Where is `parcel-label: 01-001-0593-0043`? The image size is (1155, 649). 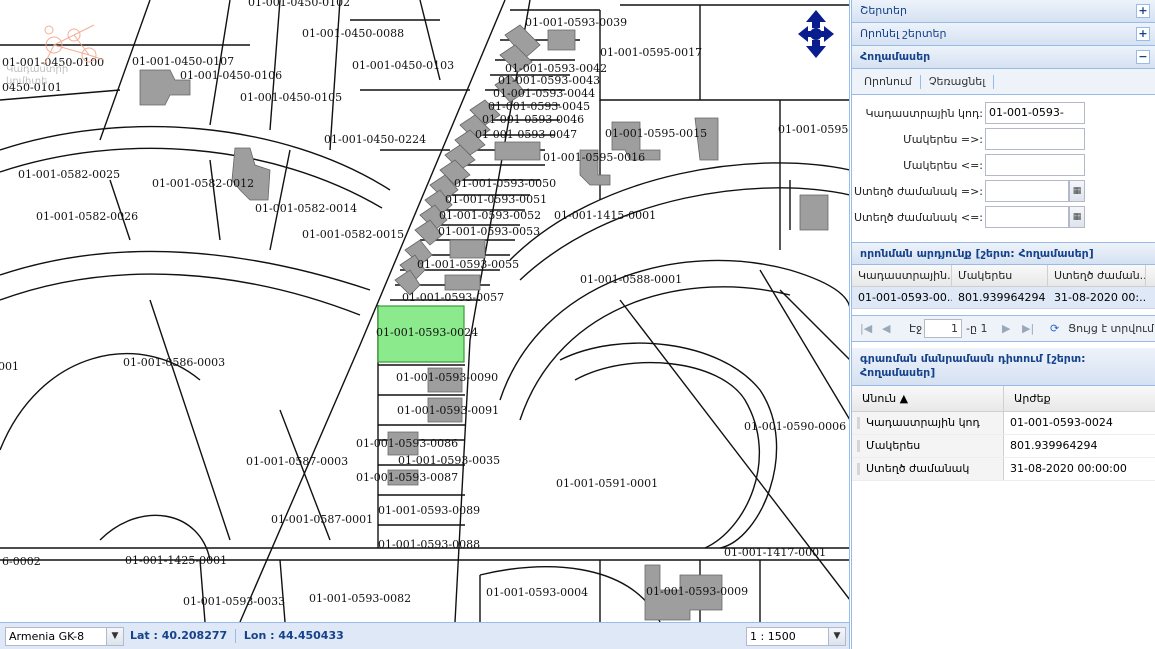 parcel-label: 01-001-0593-0043 is located at coordinates (549, 80).